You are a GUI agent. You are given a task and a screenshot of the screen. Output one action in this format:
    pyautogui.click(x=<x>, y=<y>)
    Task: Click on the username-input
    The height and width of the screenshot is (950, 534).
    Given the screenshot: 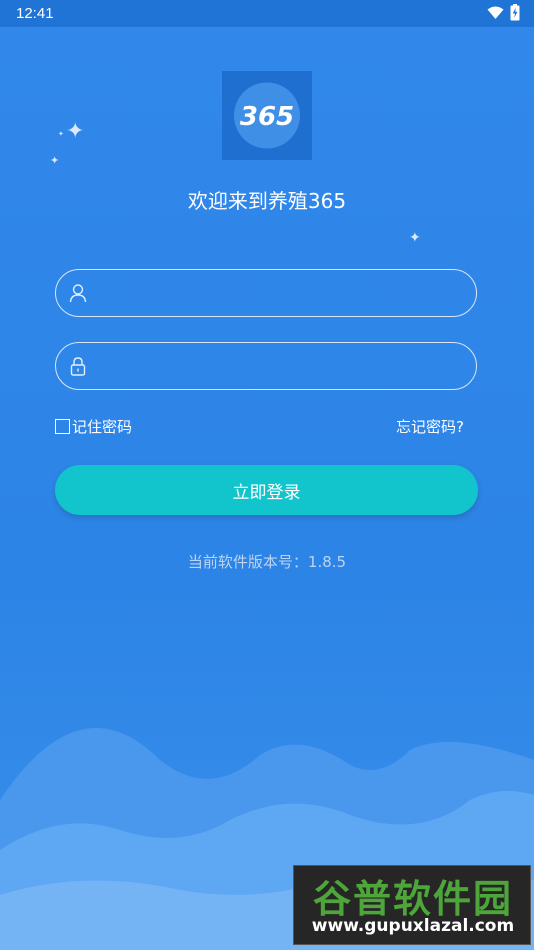 What is the action you would take?
    pyautogui.click(x=282, y=294)
    